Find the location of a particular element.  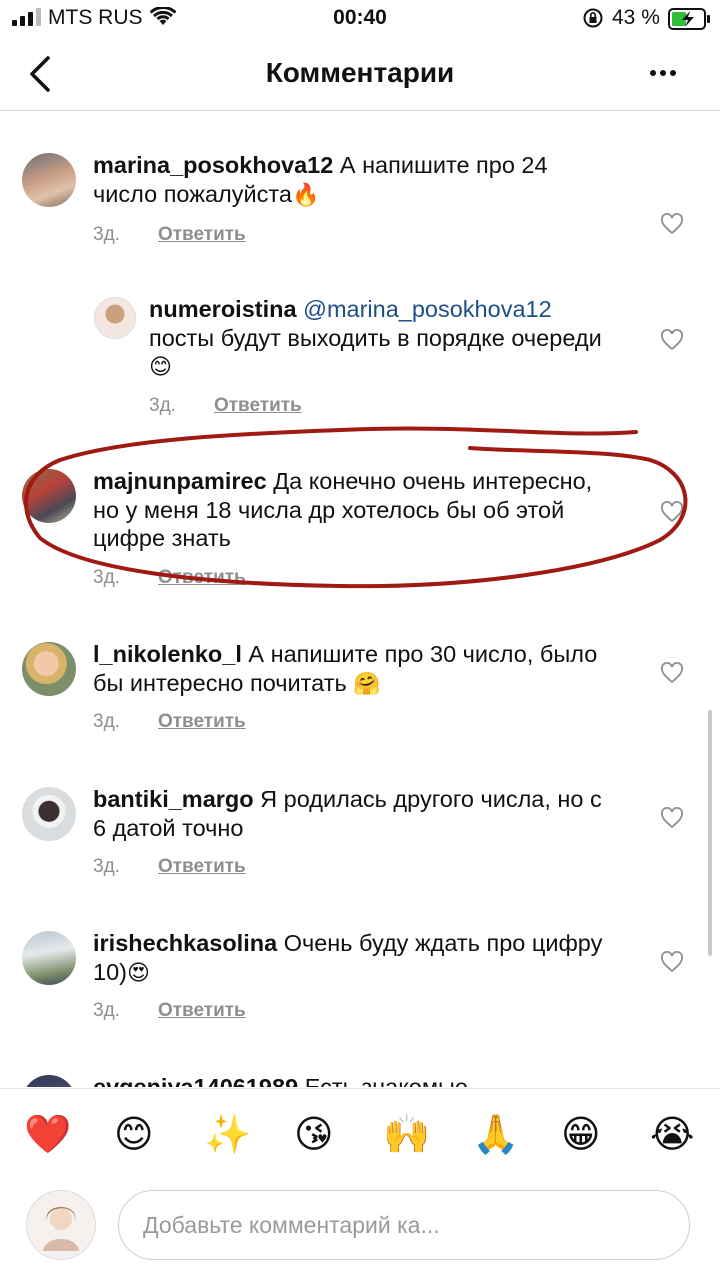

more-icon is located at coordinates (663, 73).